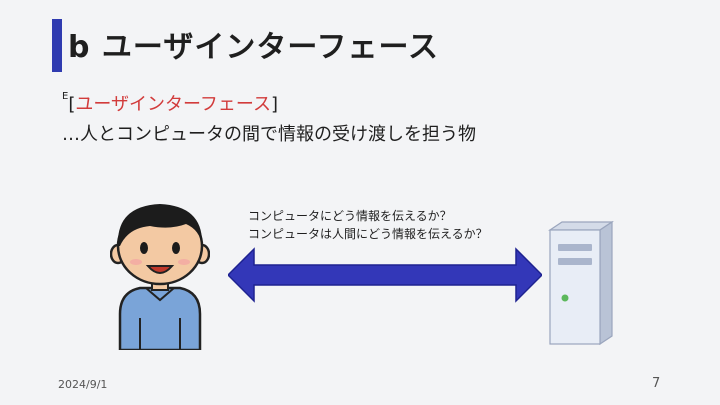 The image size is (720, 405). What do you see at coordinates (581, 283) in the screenshot?
I see `server-icon` at bounding box center [581, 283].